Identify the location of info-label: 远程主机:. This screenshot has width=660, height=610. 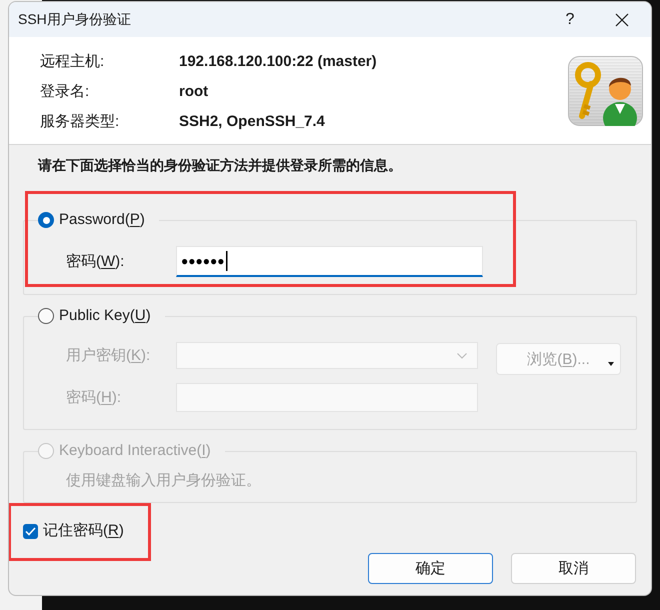
(72, 61).